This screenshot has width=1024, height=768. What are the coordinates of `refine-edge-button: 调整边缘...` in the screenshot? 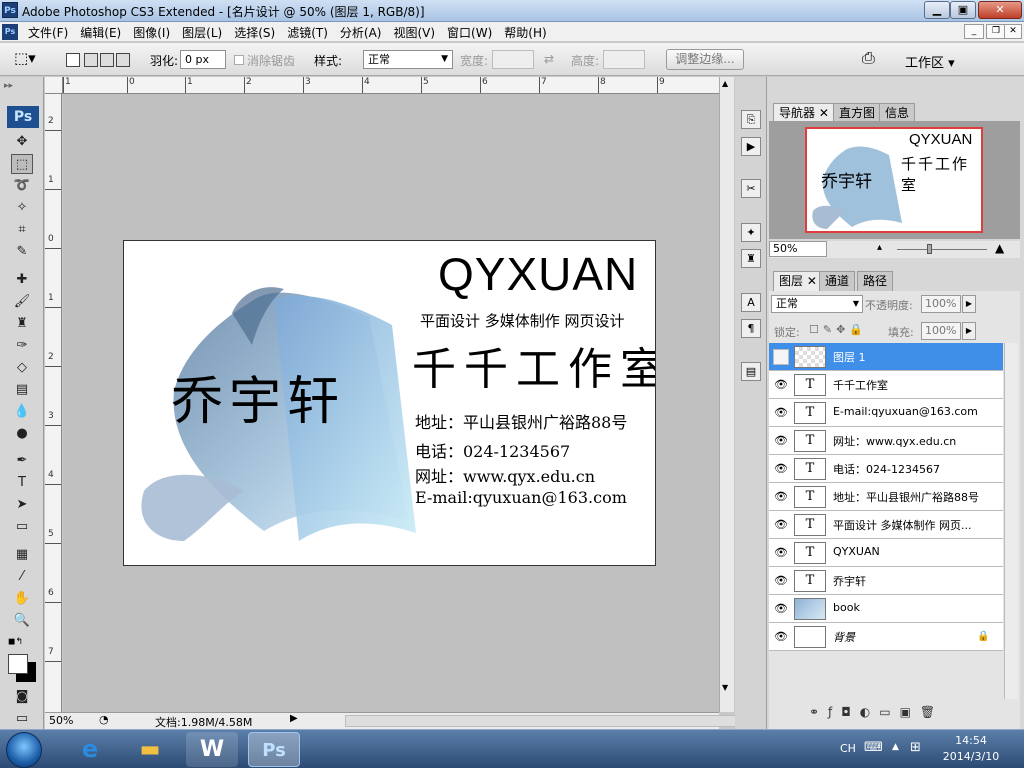 It's located at (705, 59).